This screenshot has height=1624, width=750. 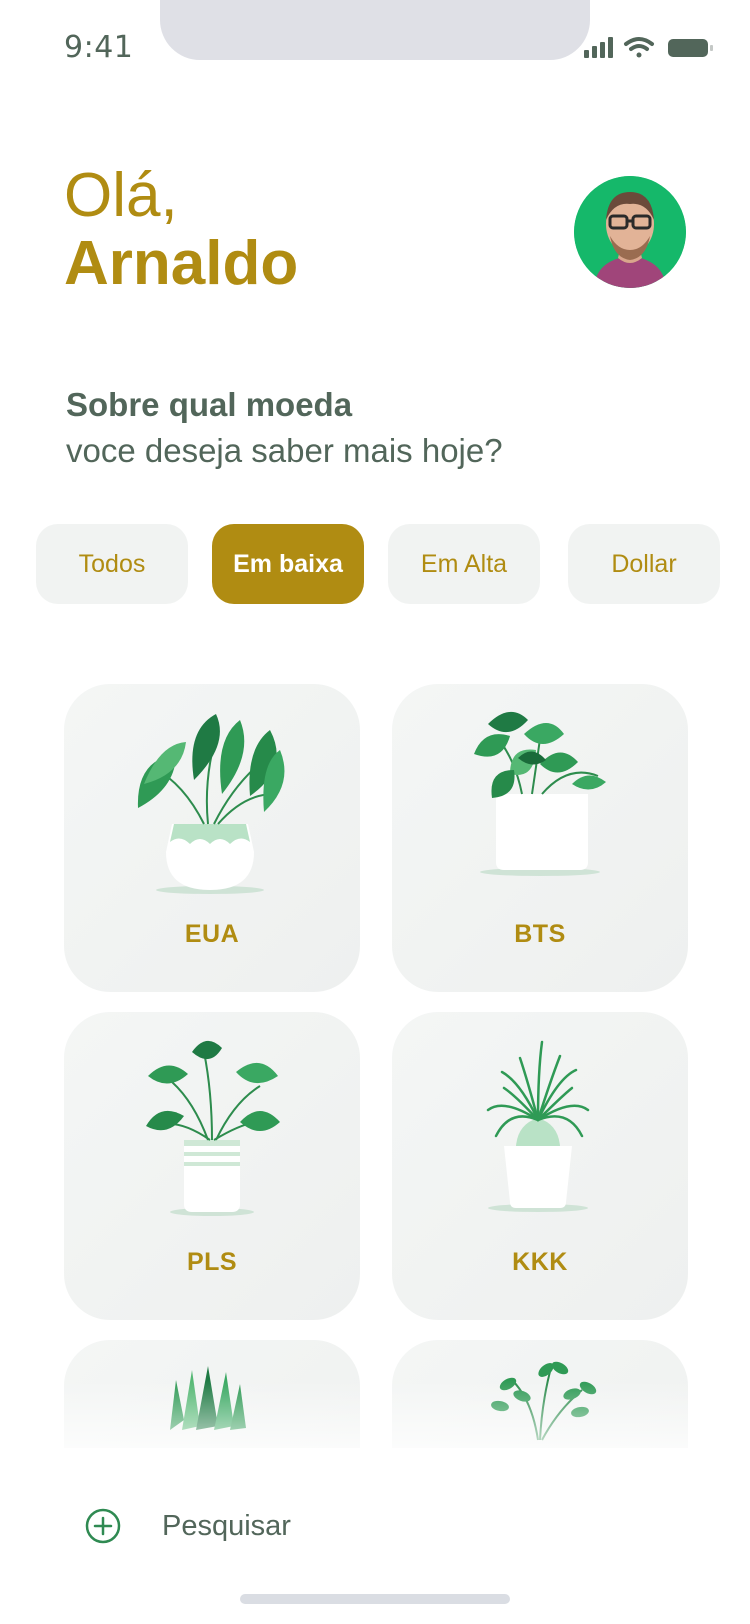 What do you see at coordinates (639, 47) in the screenshot?
I see `wifi-icon` at bounding box center [639, 47].